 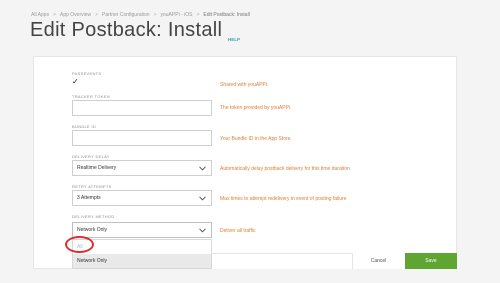 I want to click on retry-attempts-select: 3 Attempts, so click(x=142, y=198).